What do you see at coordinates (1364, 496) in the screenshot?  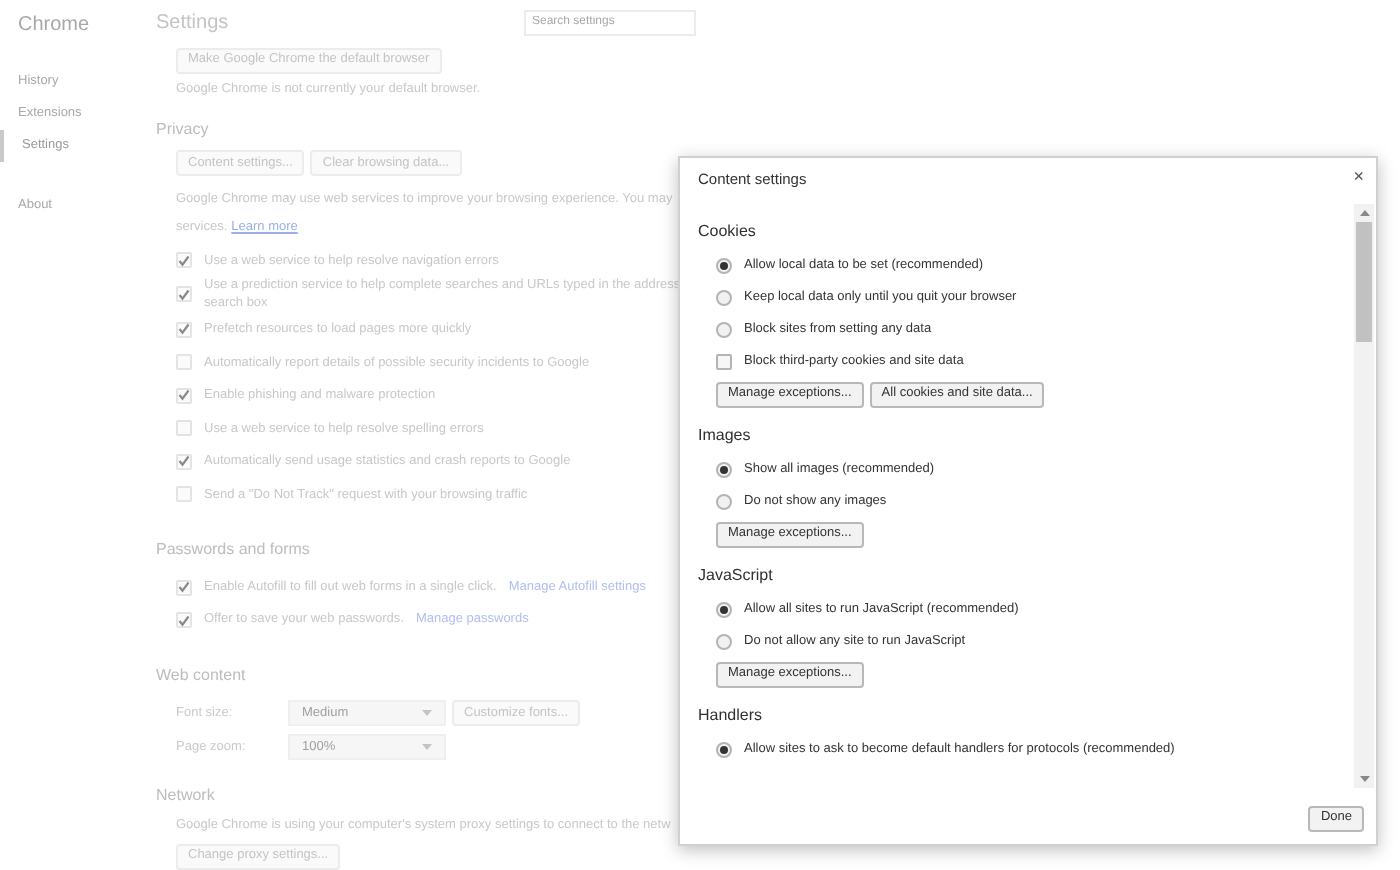 I see `scrollbar` at bounding box center [1364, 496].